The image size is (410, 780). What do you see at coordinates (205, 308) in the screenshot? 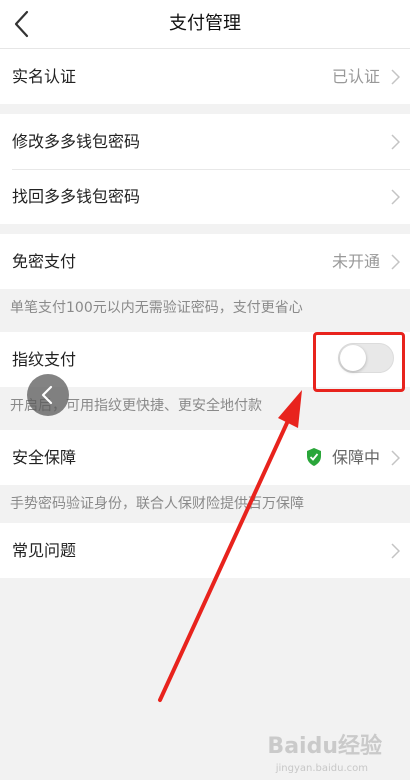
I see `password-free-hint: 单笔支付100元以内无需验证密码，支付更省心` at bounding box center [205, 308].